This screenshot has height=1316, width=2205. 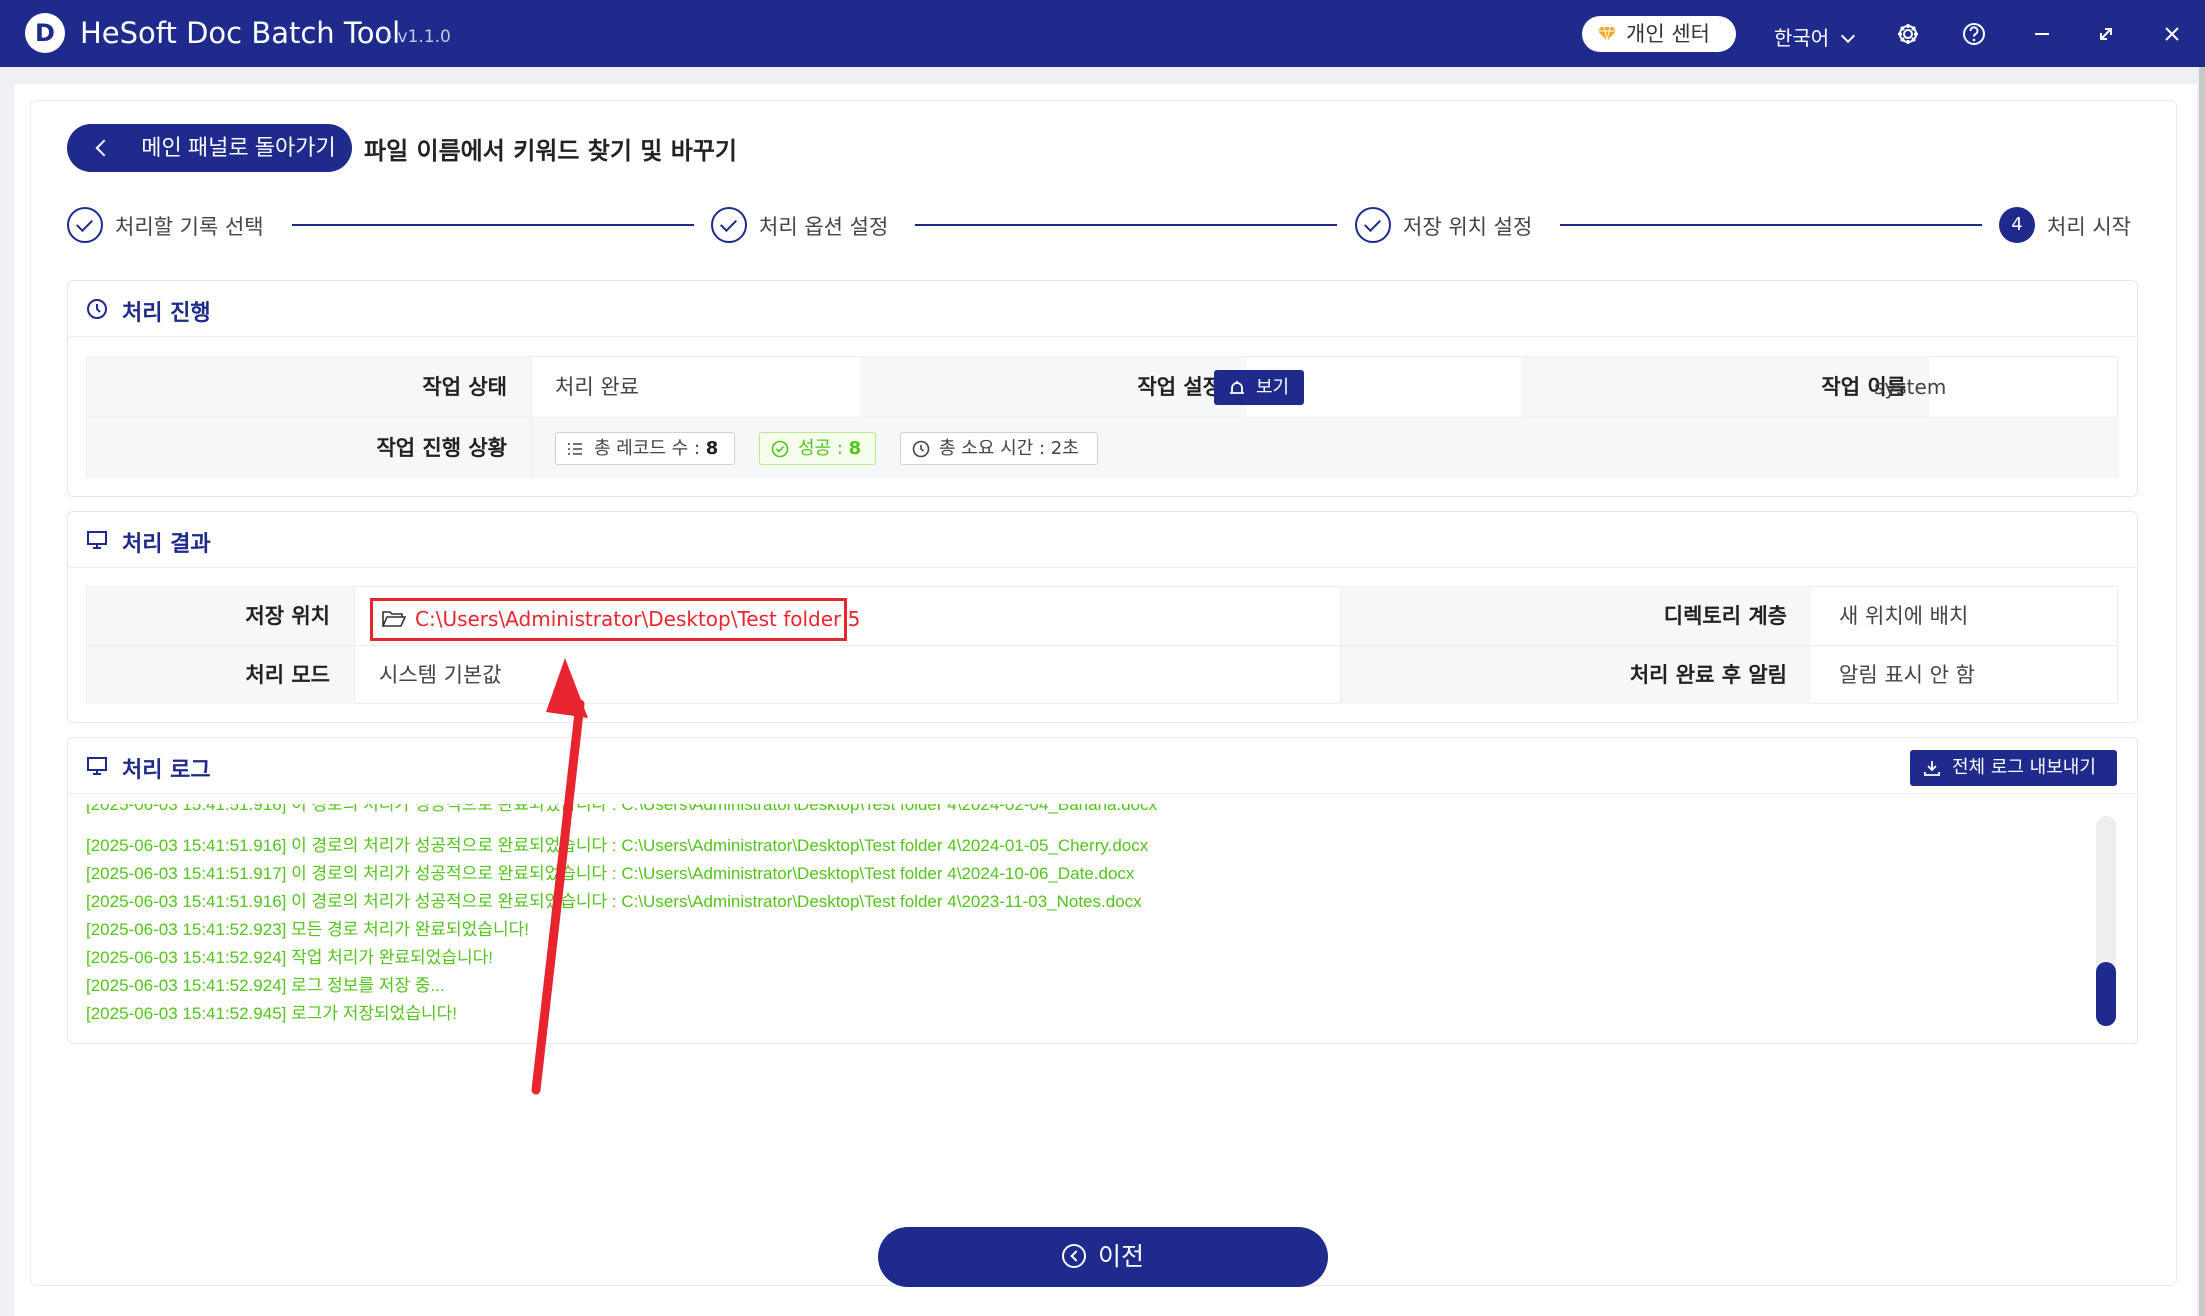 I want to click on back-button-label: 메인 패널로 돌아가기, so click(x=238, y=147).